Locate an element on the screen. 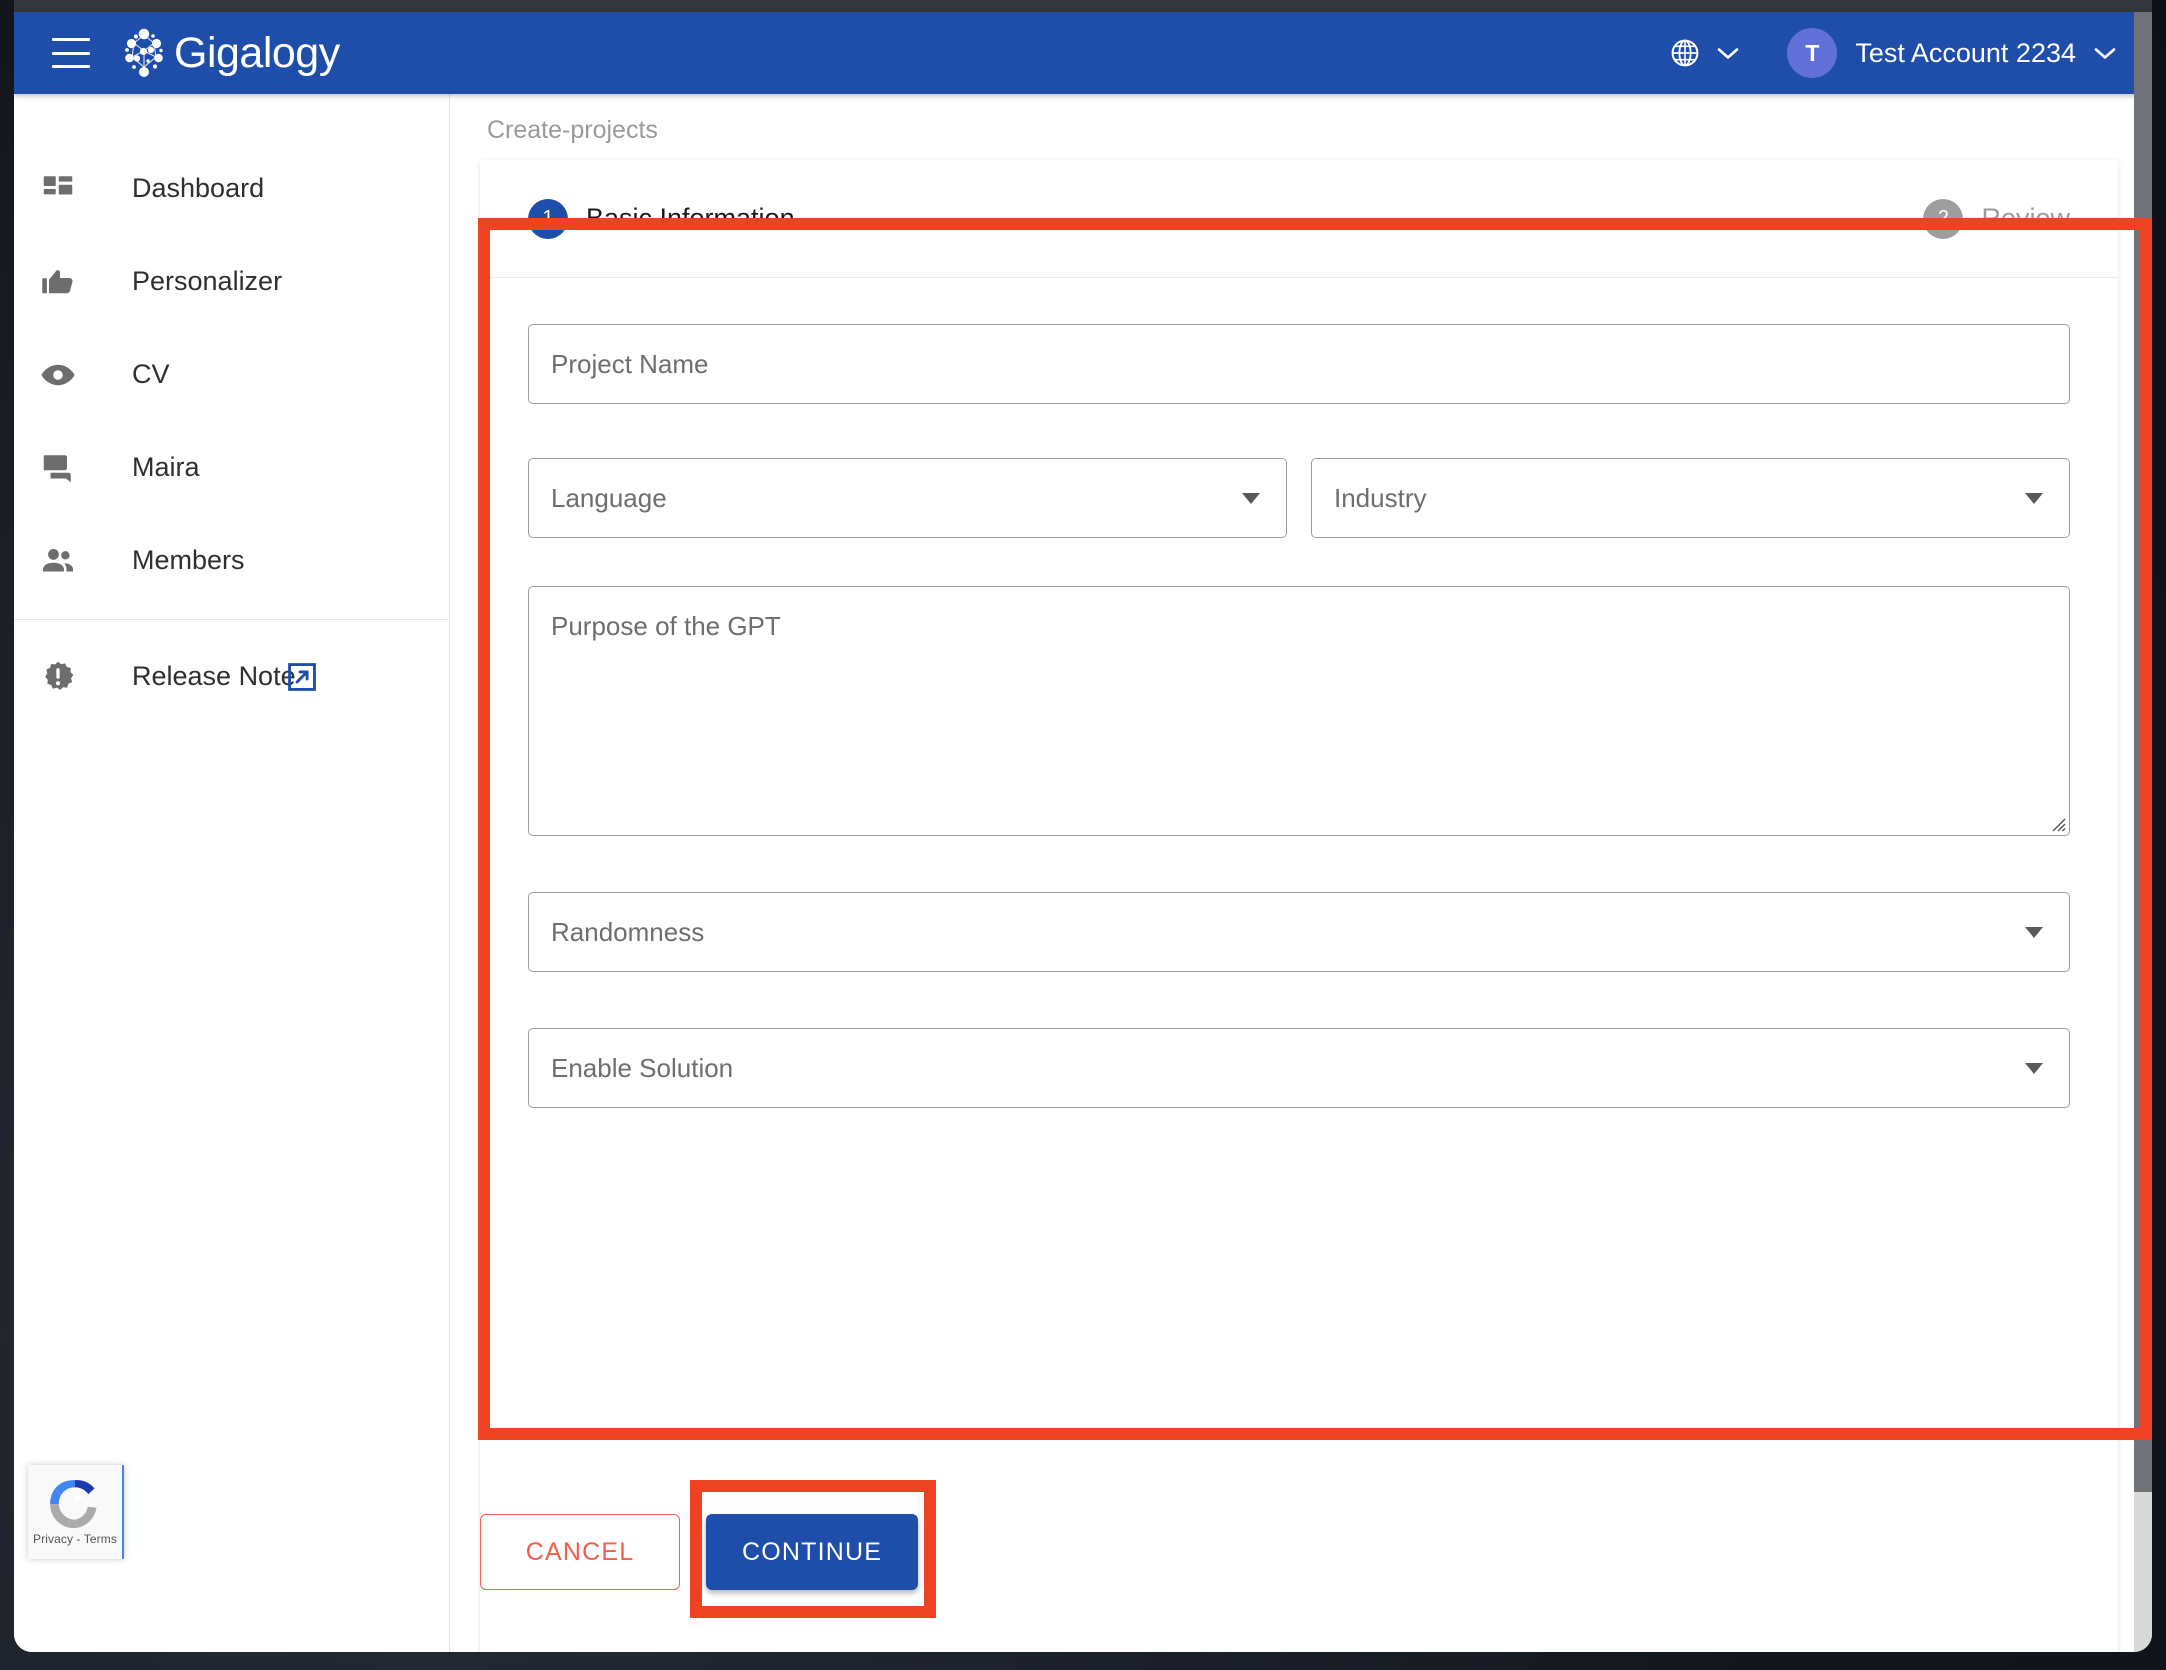 Image resolution: width=2166 pixels, height=1670 pixels. sidebar-item-label: Members is located at coordinates (188, 560).